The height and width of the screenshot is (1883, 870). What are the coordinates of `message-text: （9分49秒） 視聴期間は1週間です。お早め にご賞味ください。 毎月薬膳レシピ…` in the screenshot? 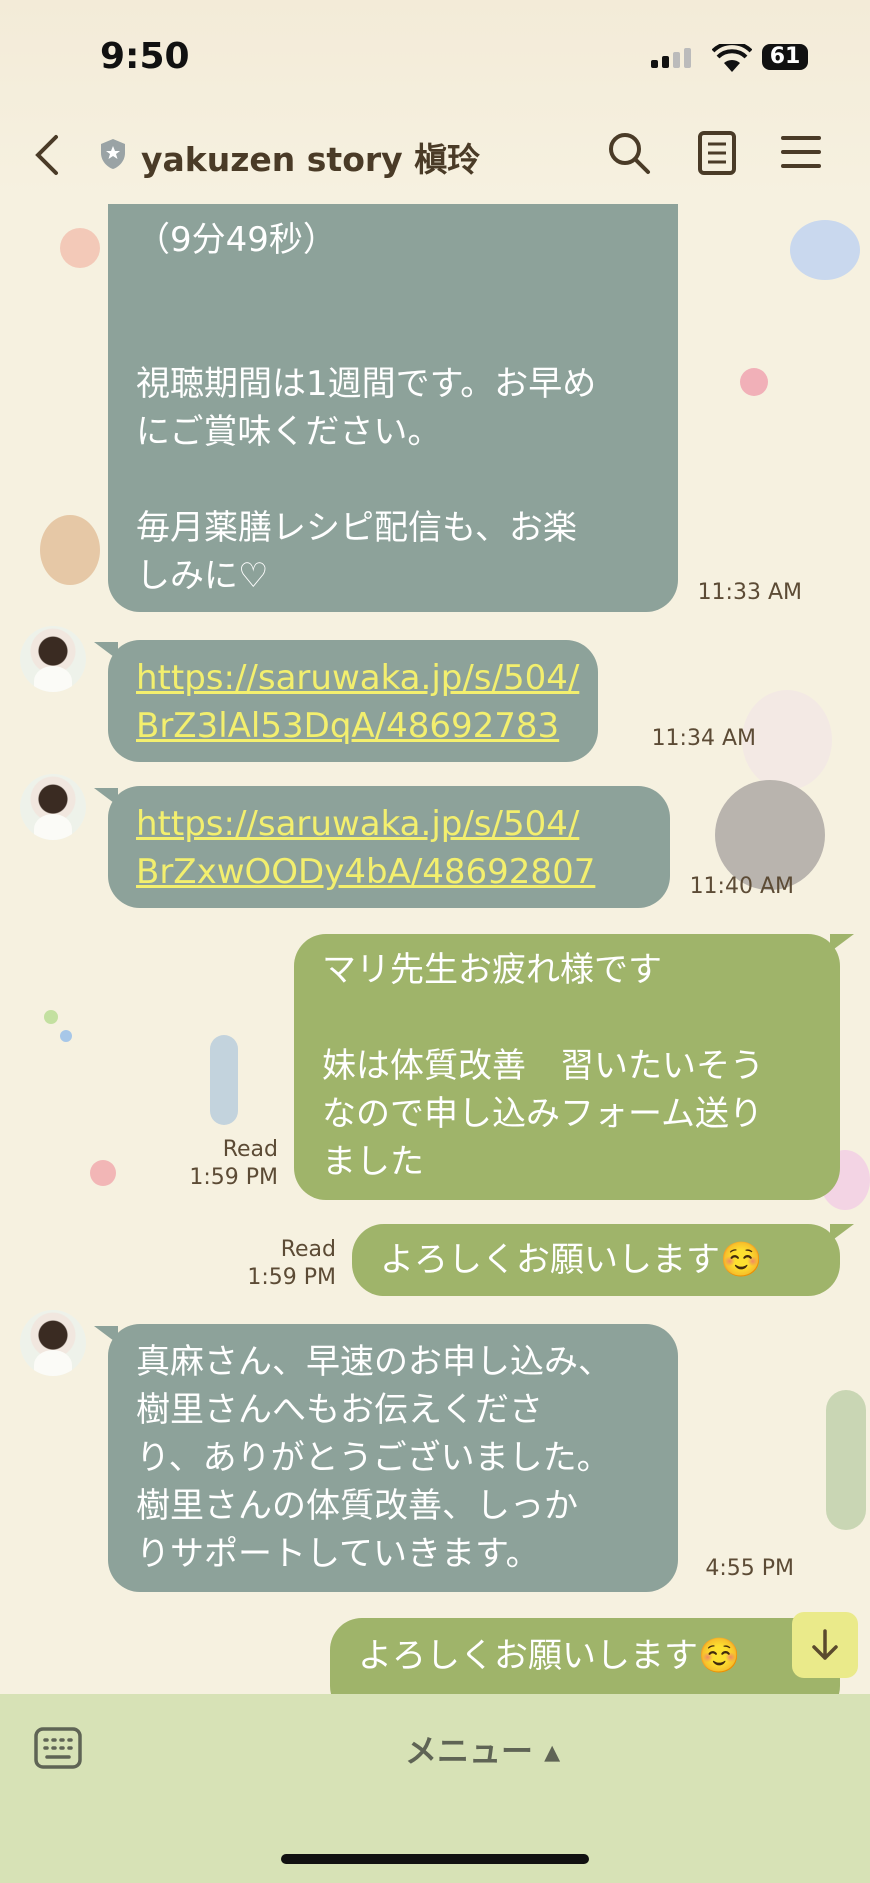 It's located at (366, 408).